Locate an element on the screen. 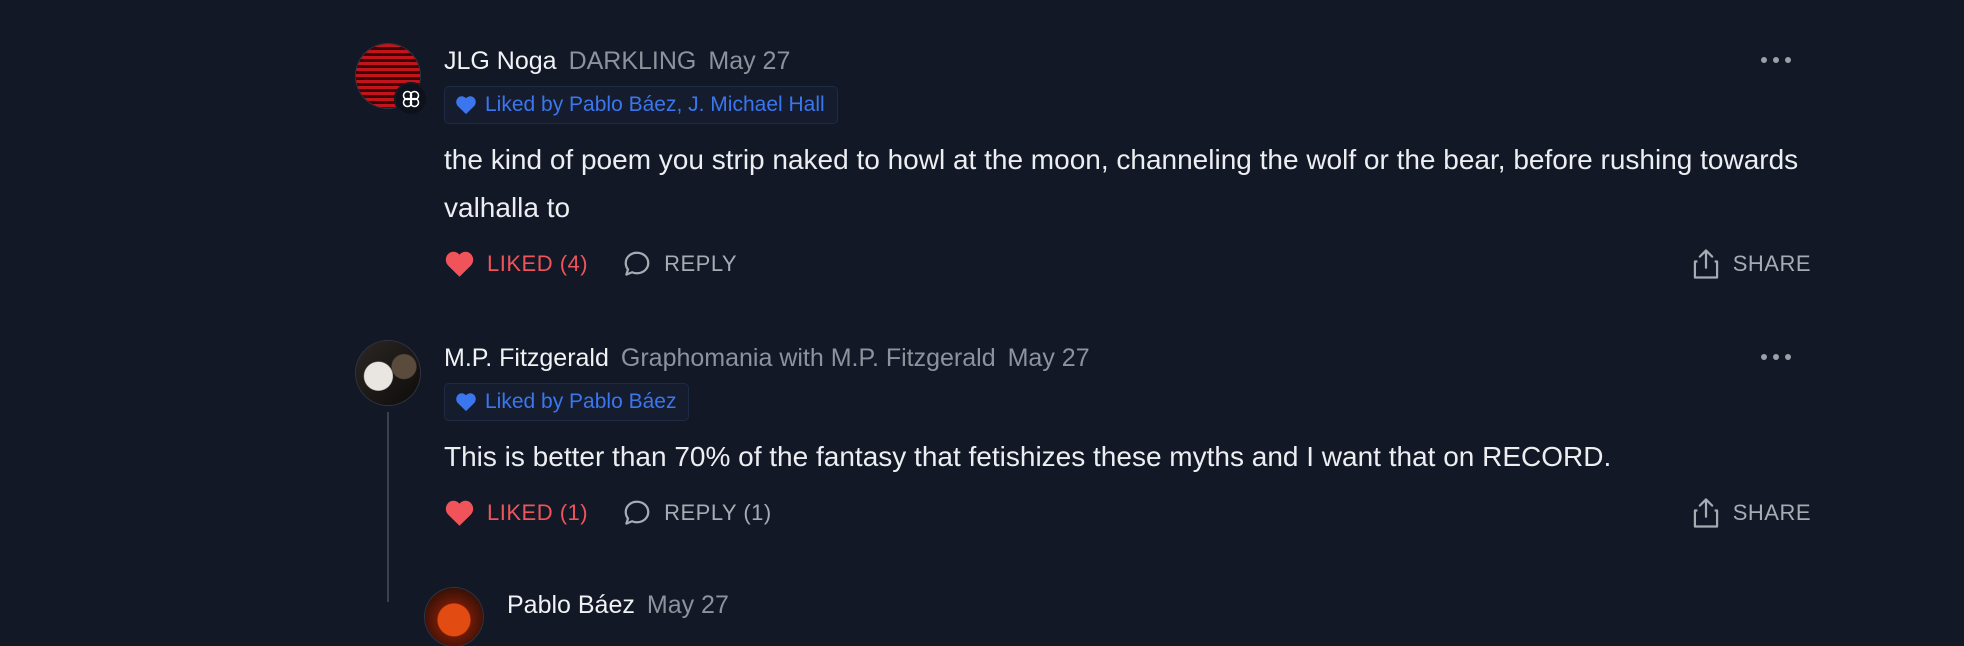 The height and width of the screenshot is (646, 1964). author-name: M.P. Fitzgerald is located at coordinates (526, 358).